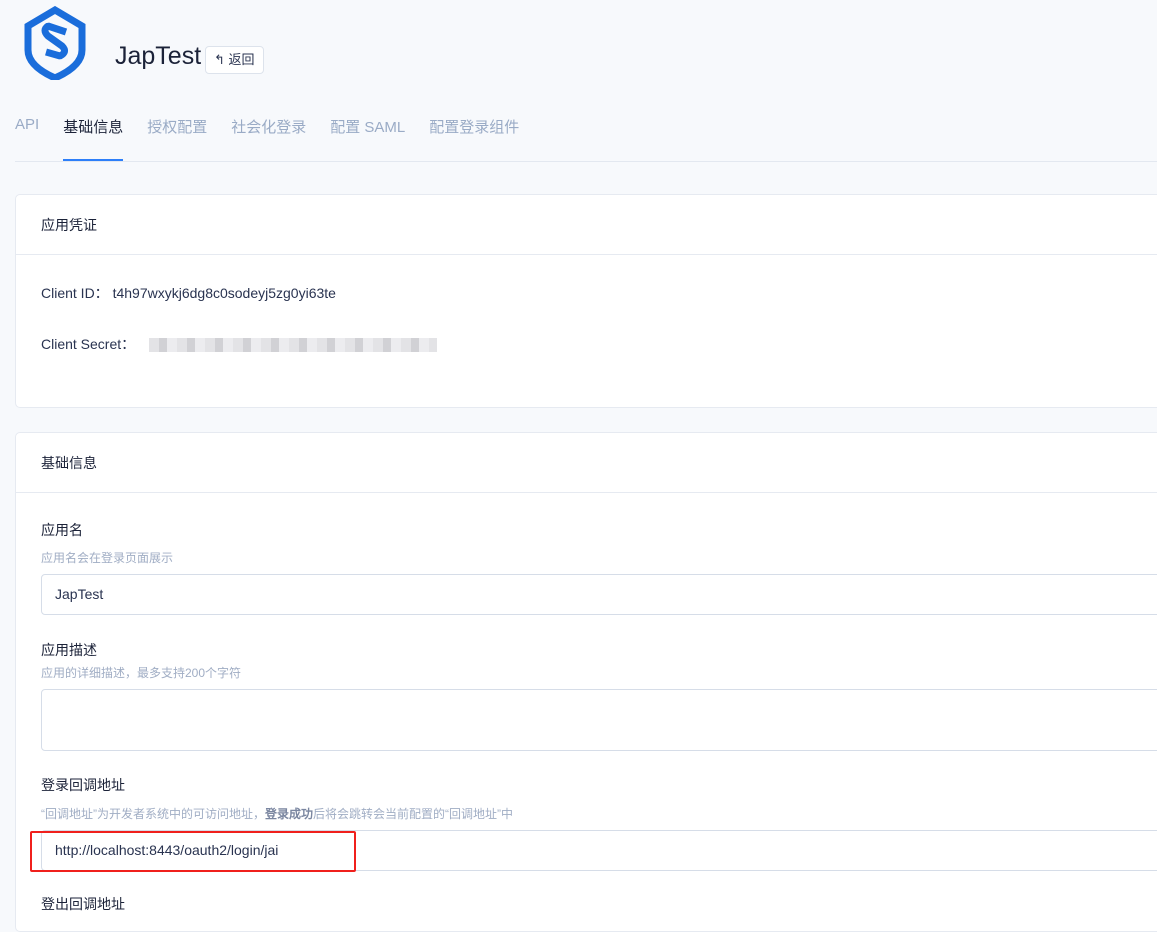  Describe the element at coordinates (62, 530) in the screenshot. I see `app-name-label: 应用名` at that location.